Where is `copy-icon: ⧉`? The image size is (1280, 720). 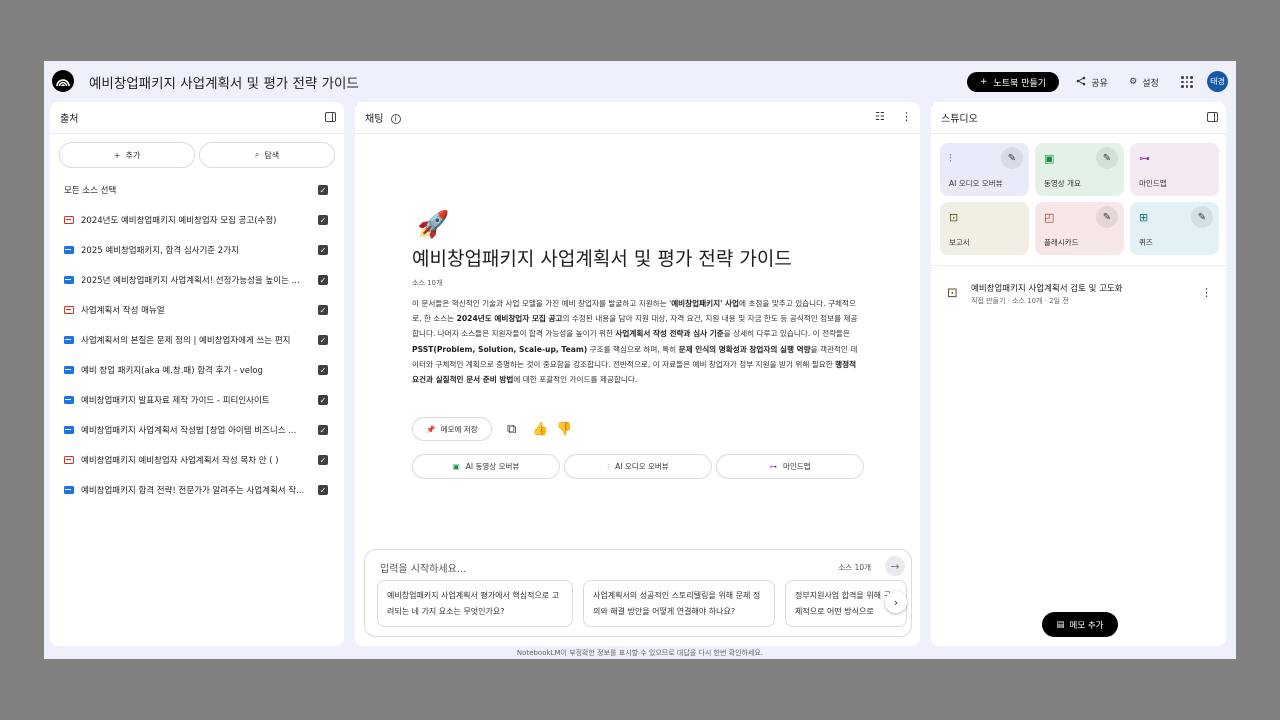
copy-icon: ⧉ is located at coordinates (511, 429).